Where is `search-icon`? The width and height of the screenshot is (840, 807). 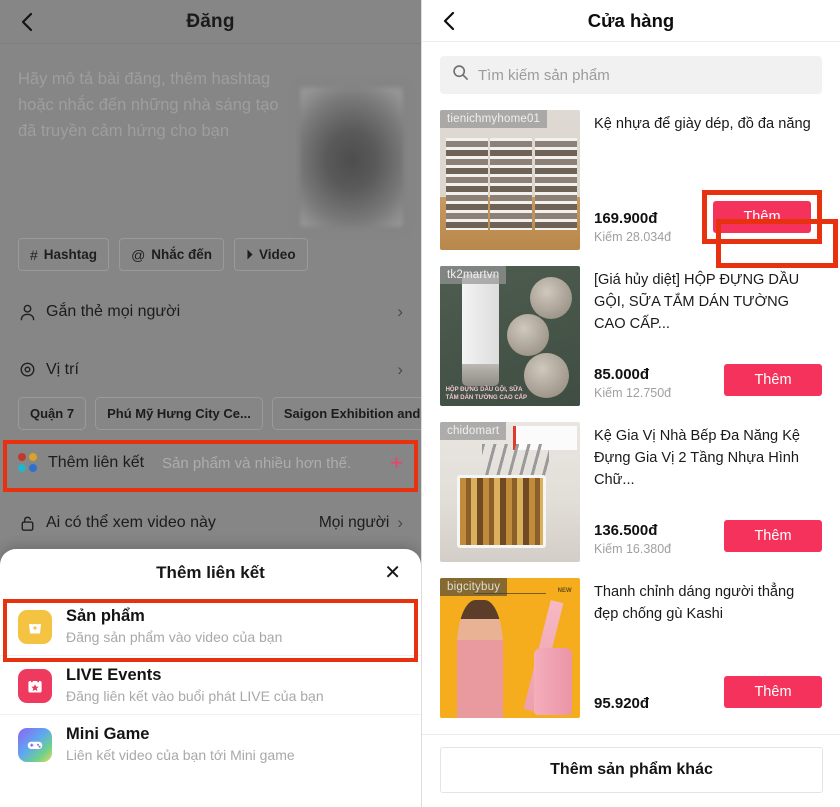
search-icon is located at coordinates (460, 75).